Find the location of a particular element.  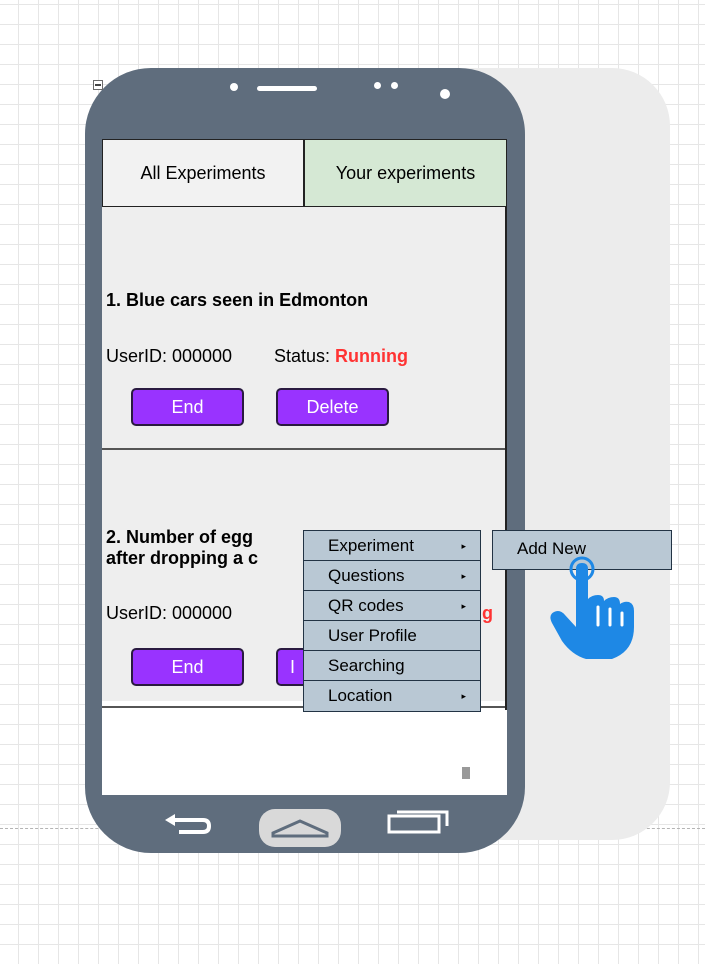

experiment-status: g is located at coordinates (487, 613).